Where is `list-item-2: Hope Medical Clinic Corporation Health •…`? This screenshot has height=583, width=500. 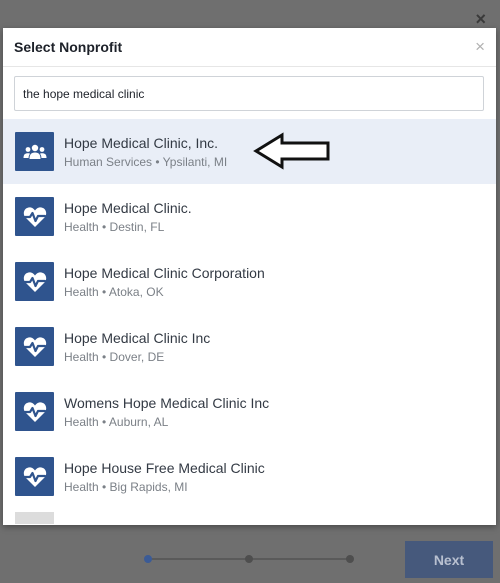
list-item-2: Hope Medical Clinic Corporation Health •… is located at coordinates (249, 281).